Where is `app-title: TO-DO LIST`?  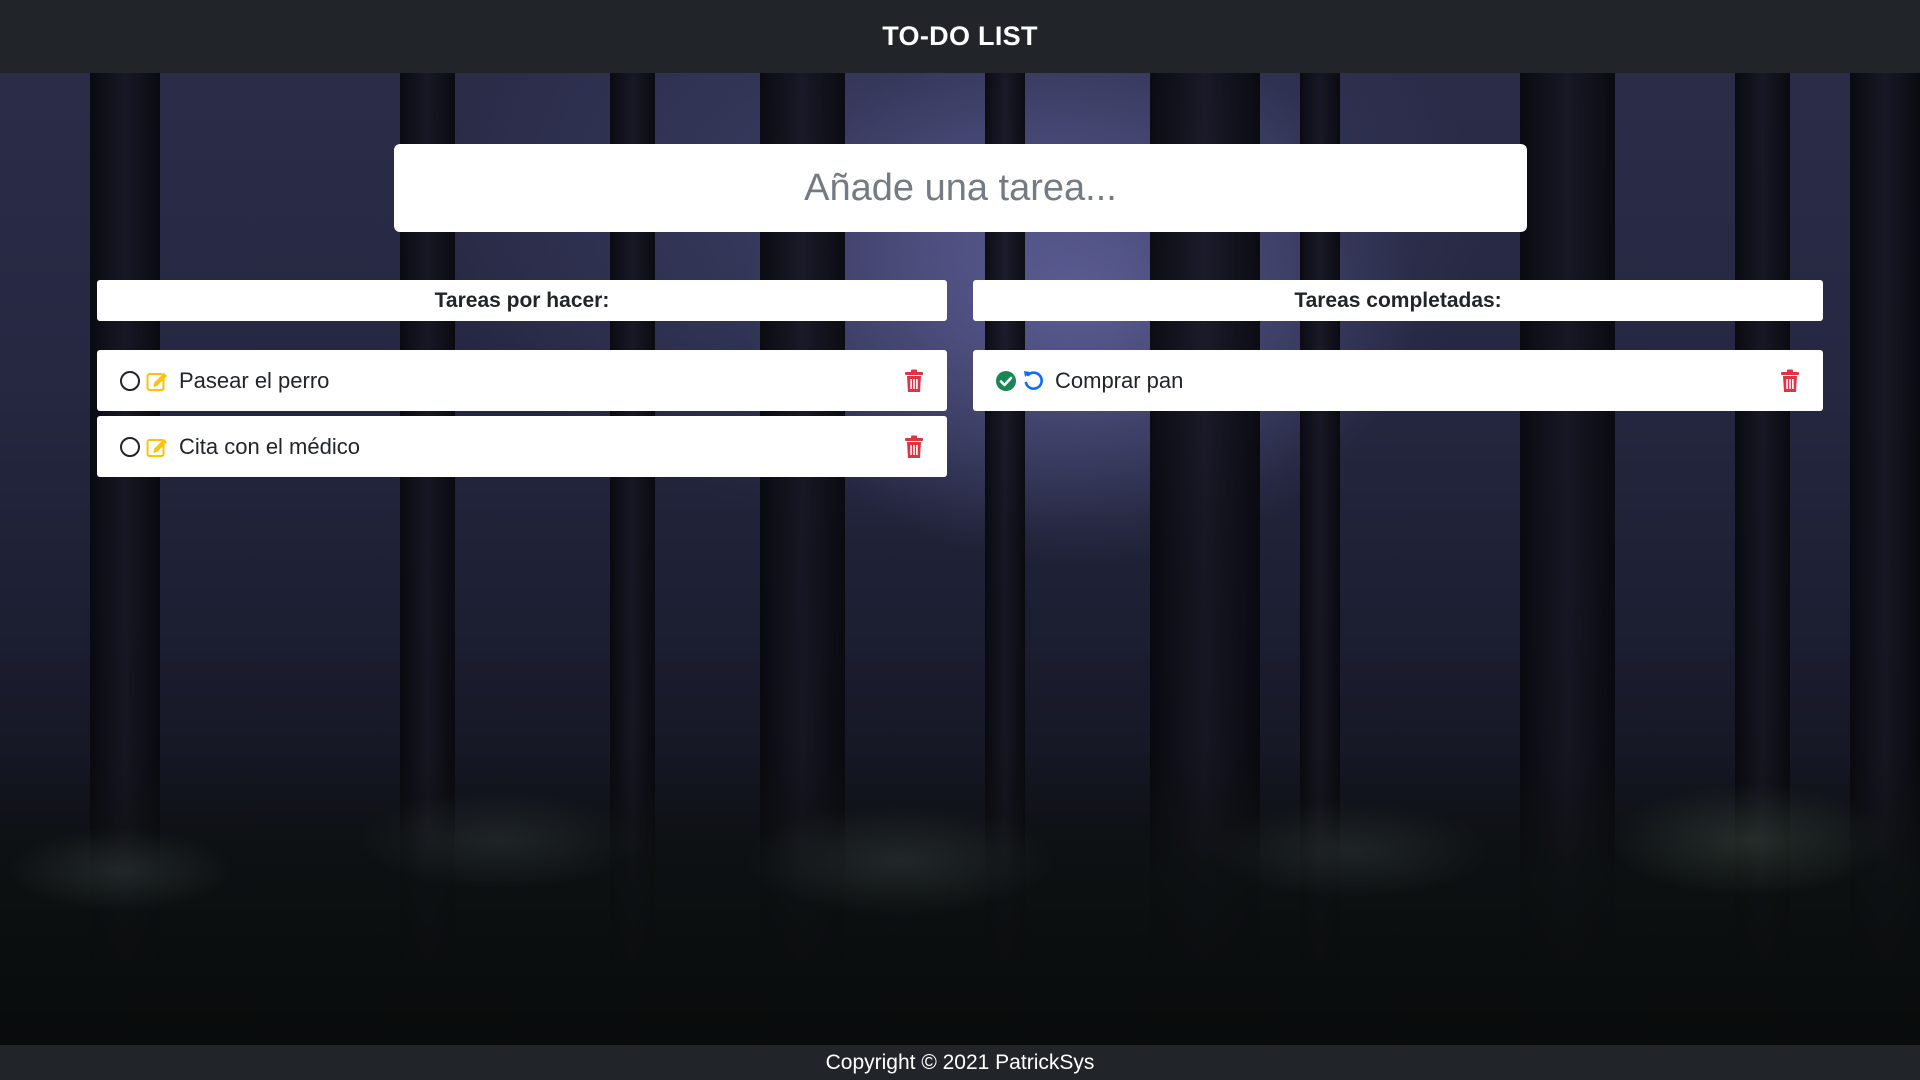 app-title: TO-DO LIST is located at coordinates (960, 36).